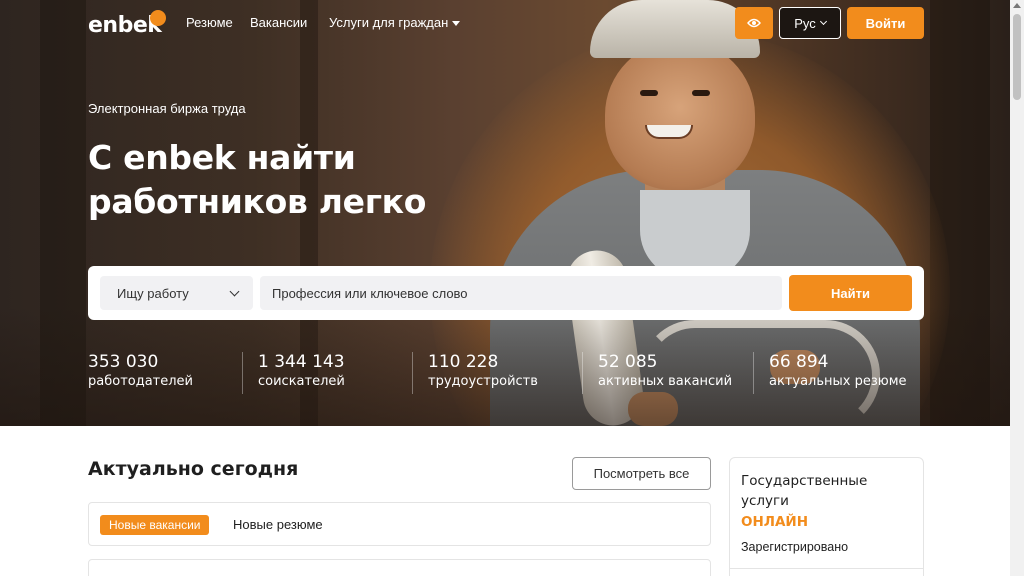 Image resolution: width=1024 pixels, height=576 pixels. I want to click on stat-label: работодателей, so click(140, 381).